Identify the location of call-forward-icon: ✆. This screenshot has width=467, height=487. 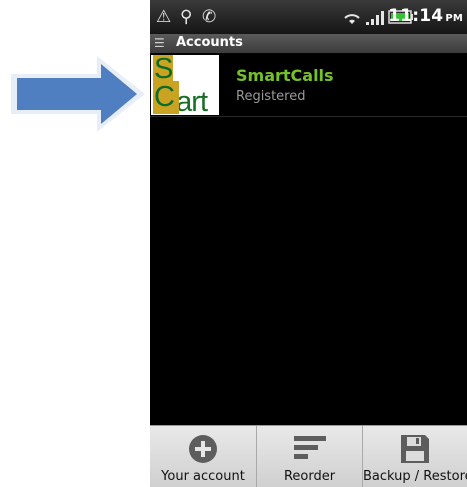
(209, 17).